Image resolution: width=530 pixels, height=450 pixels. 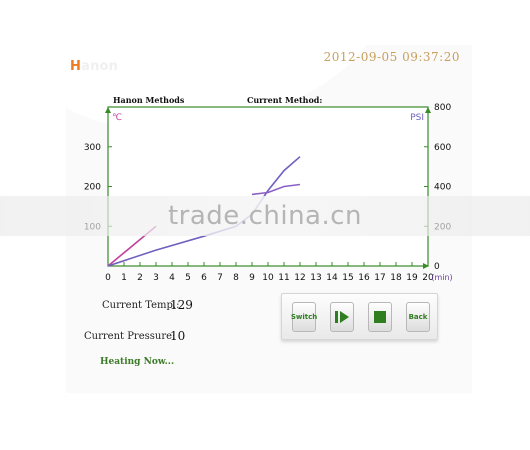 What do you see at coordinates (442, 148) in the screenshot?
I see `right-tick-label: 600` at bounding box center [442, 148].